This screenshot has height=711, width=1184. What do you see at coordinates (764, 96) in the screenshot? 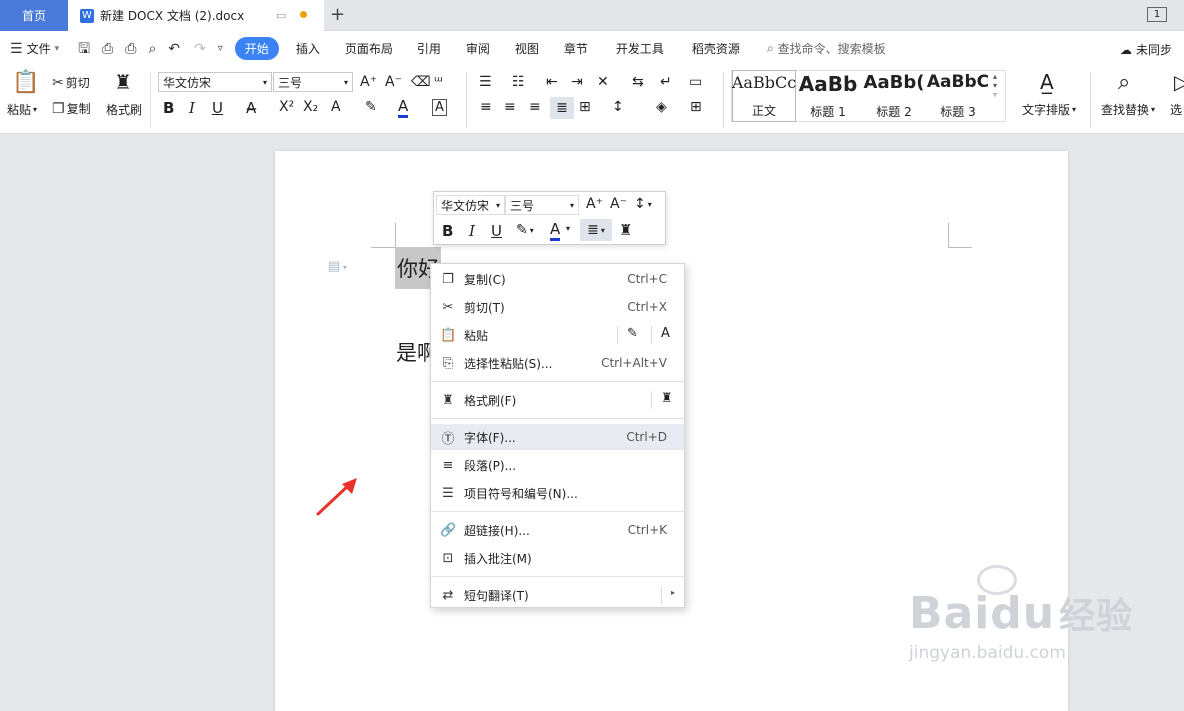
I see `style-normal: AaBbCc 正文` at bounding box center [764, 96].